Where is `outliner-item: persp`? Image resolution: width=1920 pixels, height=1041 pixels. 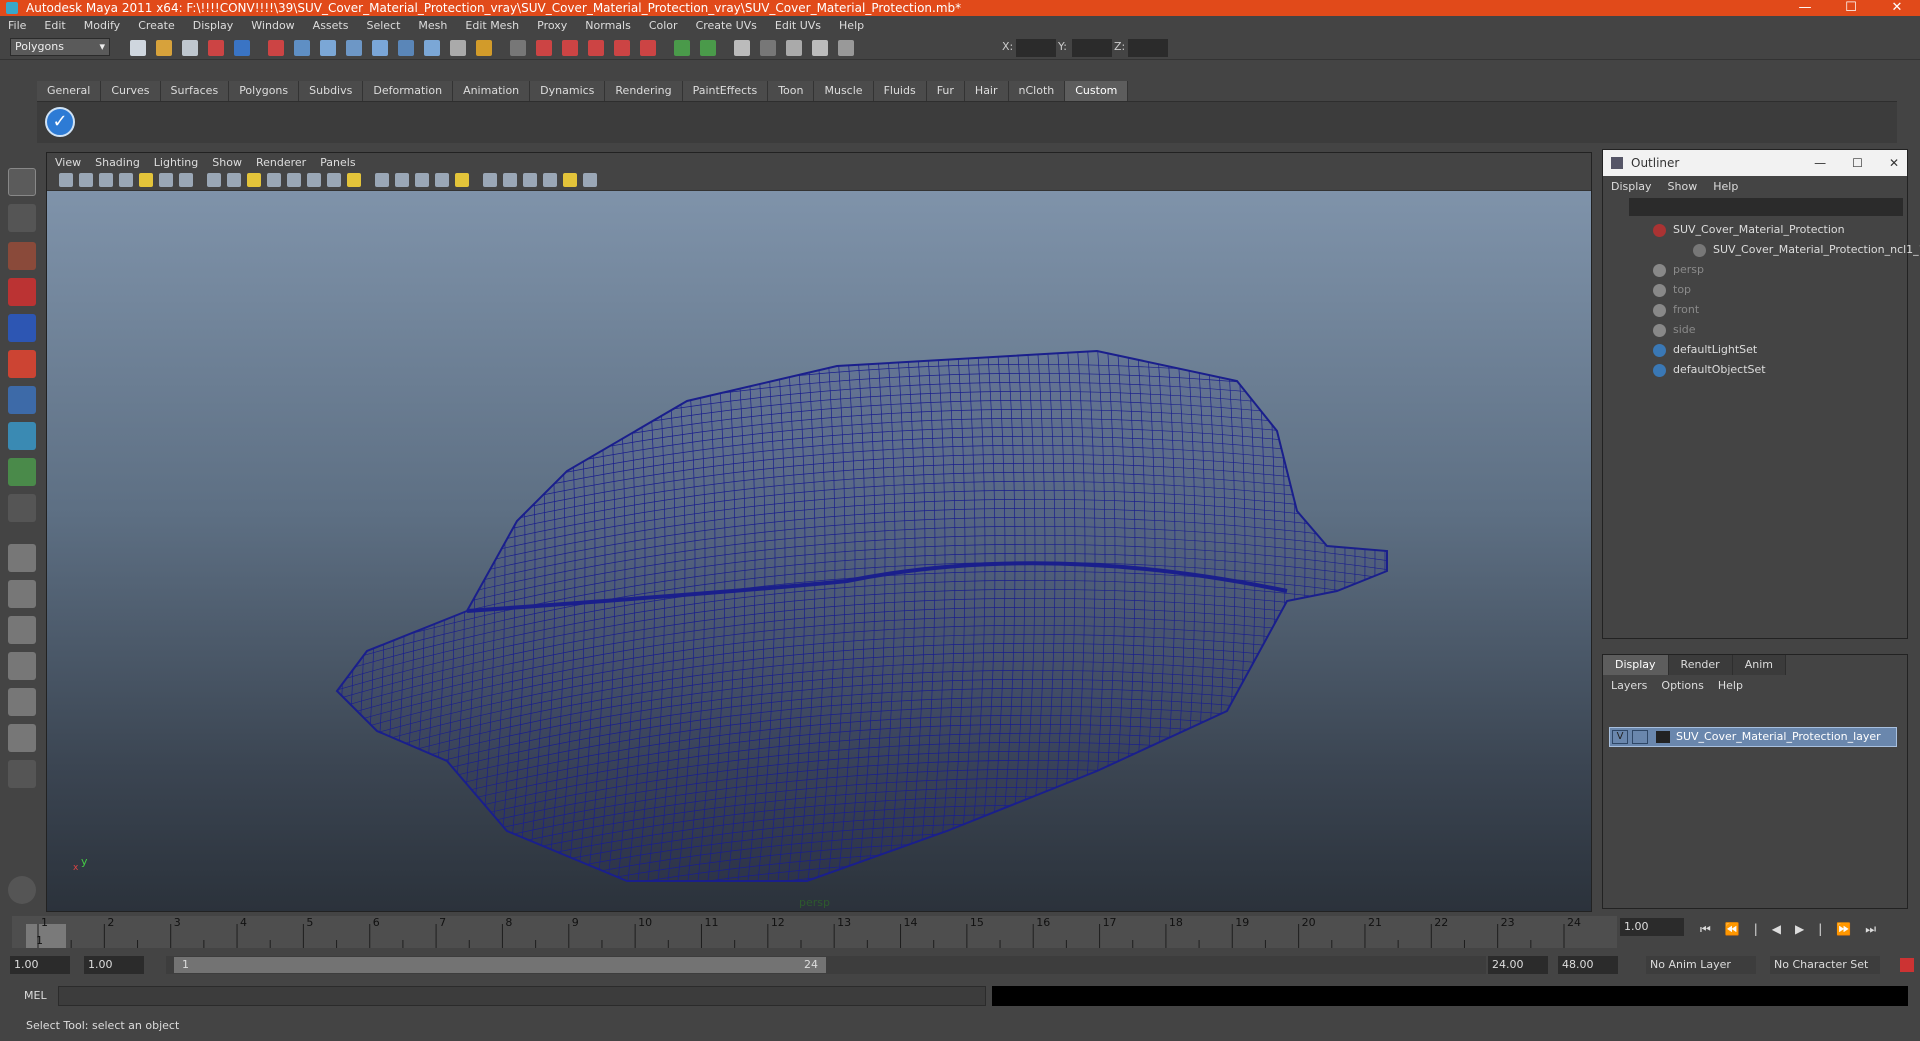 outliner-item: persp is located at coordinates (1755, 270).